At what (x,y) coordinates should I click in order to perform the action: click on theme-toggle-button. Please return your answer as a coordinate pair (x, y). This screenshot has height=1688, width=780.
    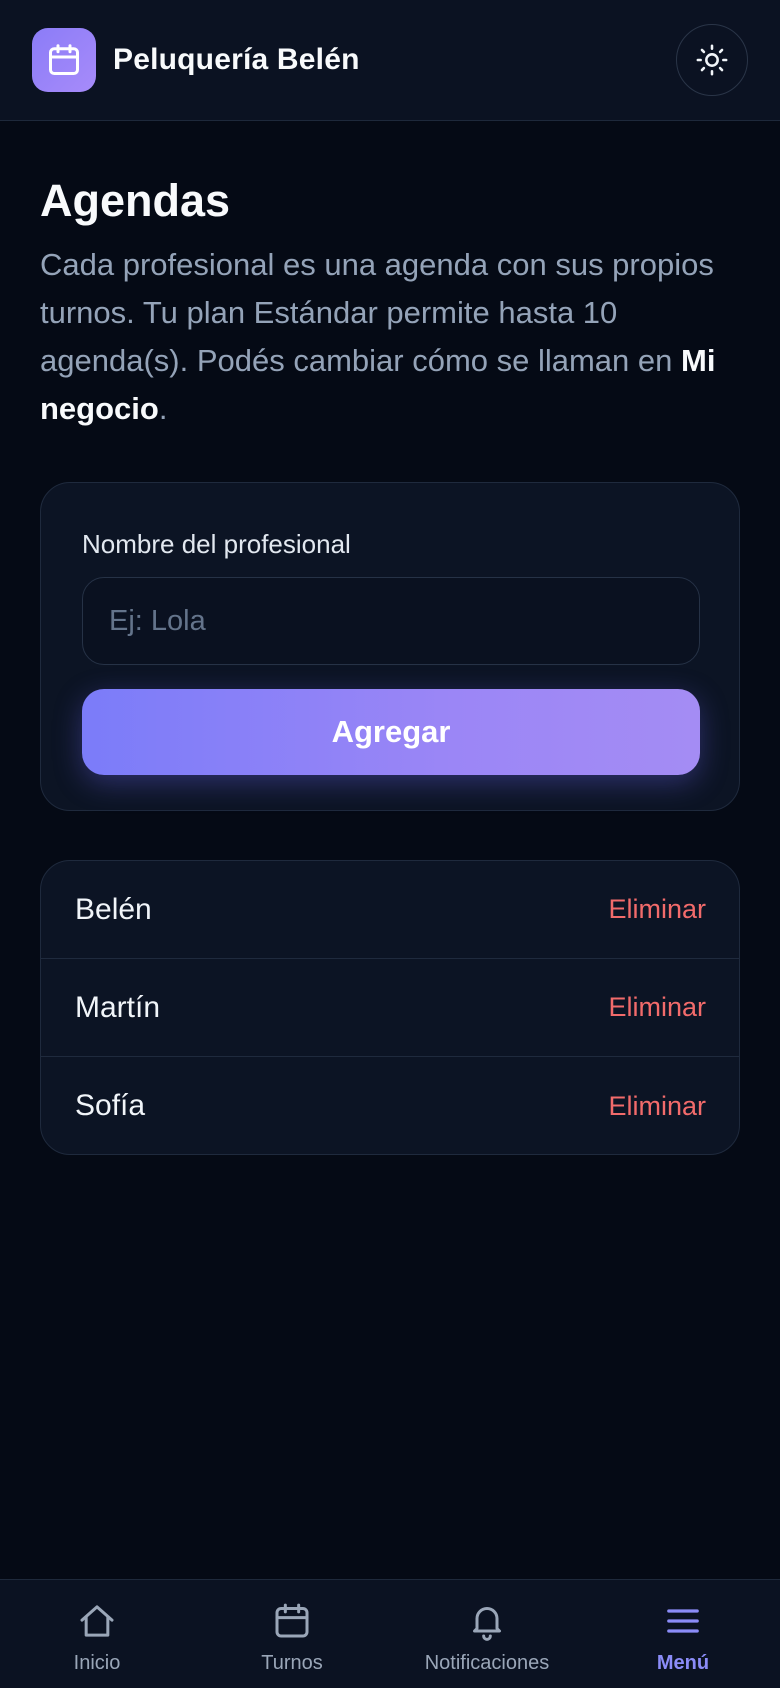
    Looking at the image, I should click on (712, 60).